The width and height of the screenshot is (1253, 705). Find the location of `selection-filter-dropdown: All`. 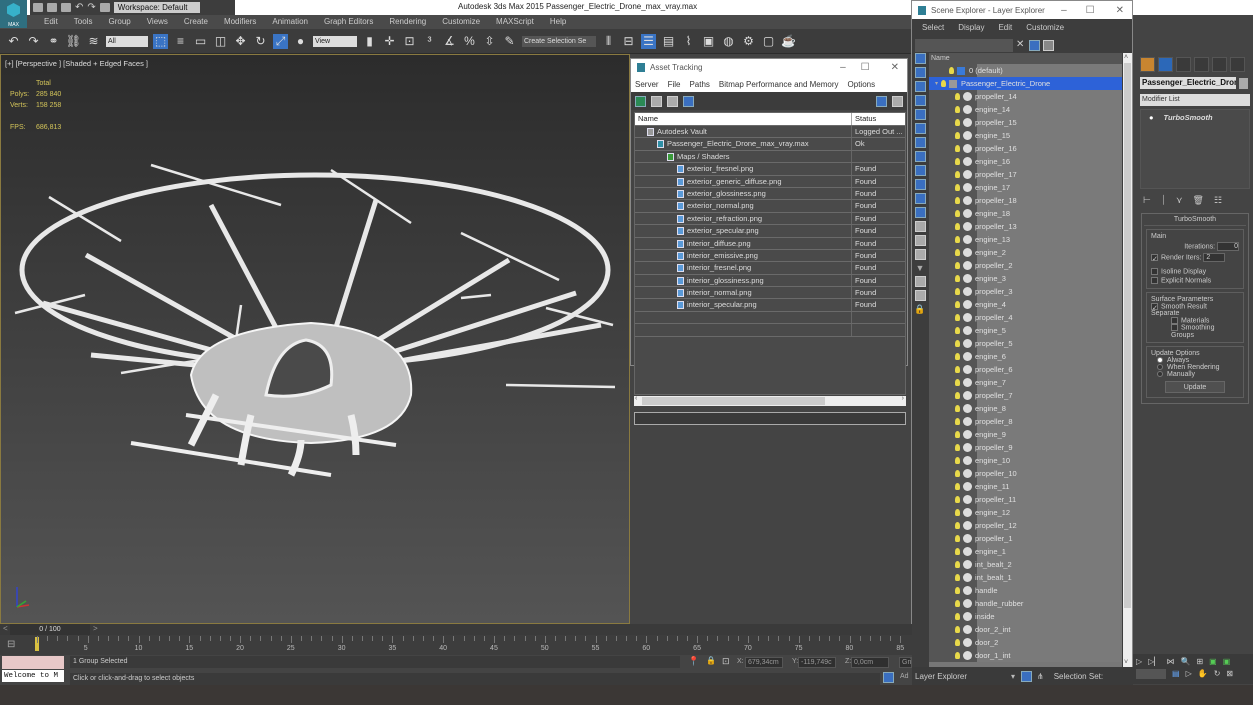

selection-filter-dropdown: All is located at coordinates (127, 41).